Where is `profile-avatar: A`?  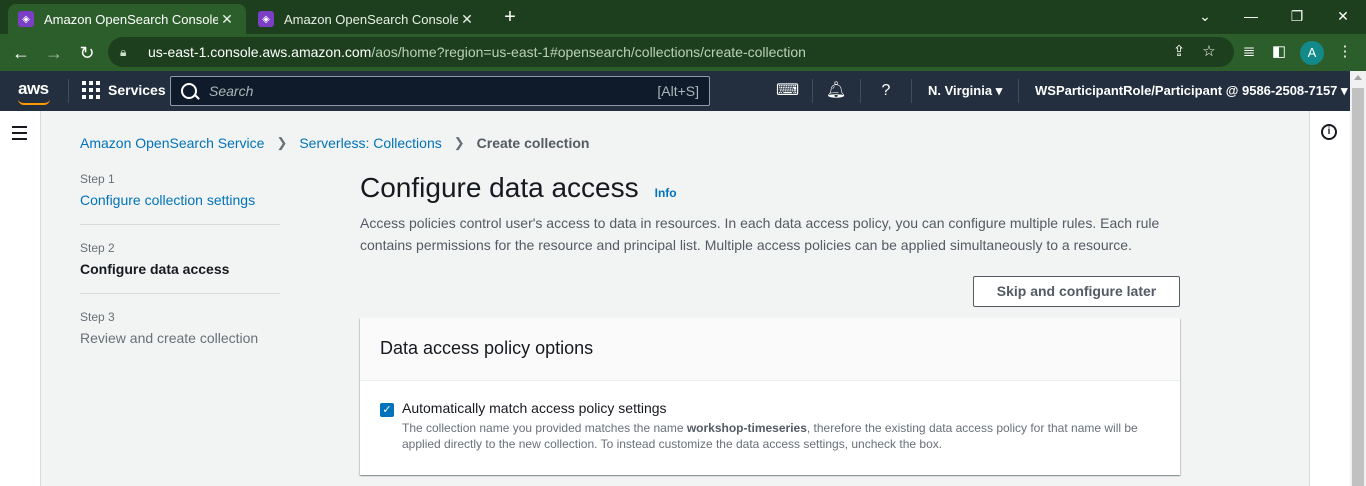 profile-avatar: A is located at coordinates (1312, 53).